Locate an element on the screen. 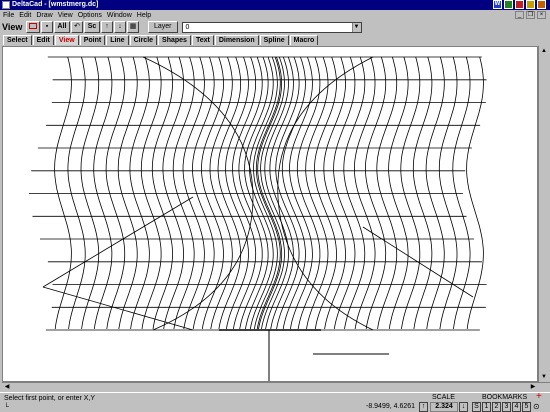 Image resolution: width=550 pixels, height=412 pixels. layer-button: Layer is located at coordinates (163, 27).